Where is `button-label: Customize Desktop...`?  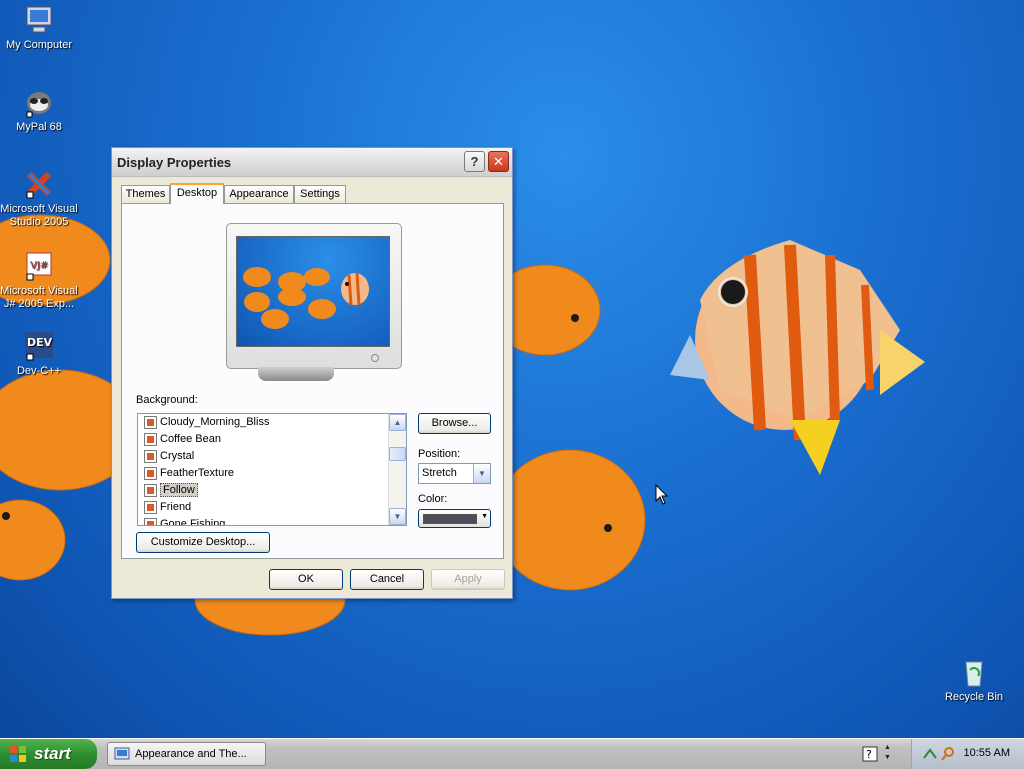
button-label: Customize Desktop... is located at coordinates (203, 542).